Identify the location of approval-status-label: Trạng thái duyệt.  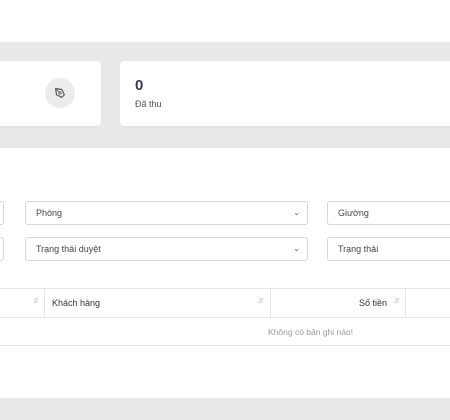
(68, 249).